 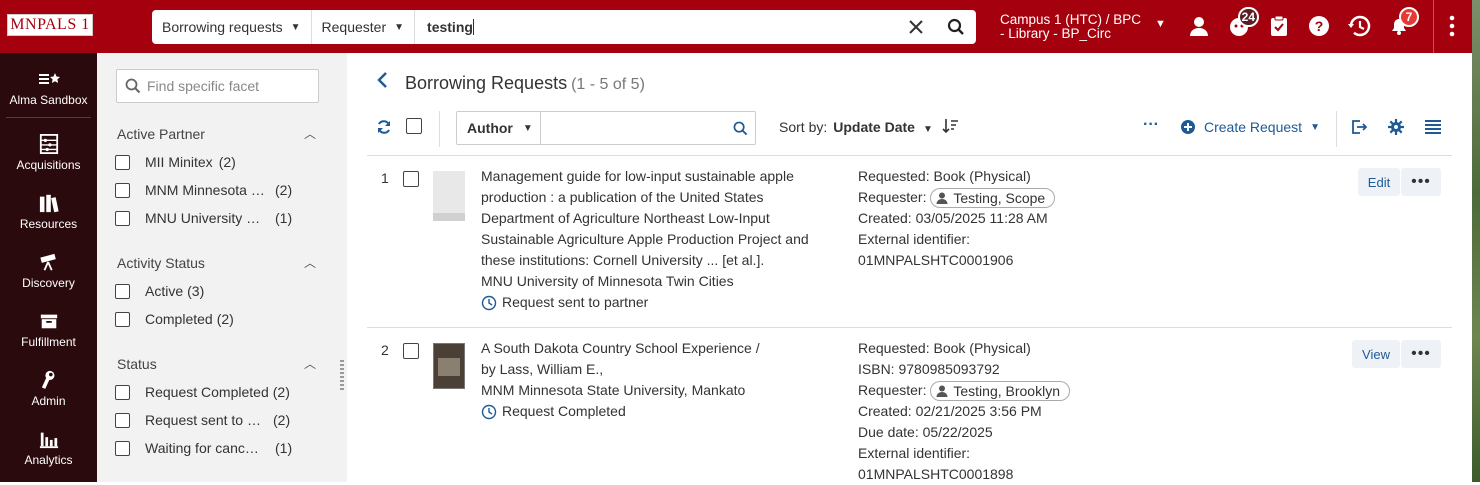 I want to click on nav-item-acquisitions: Acquisitions, so click(x=48, y=153).